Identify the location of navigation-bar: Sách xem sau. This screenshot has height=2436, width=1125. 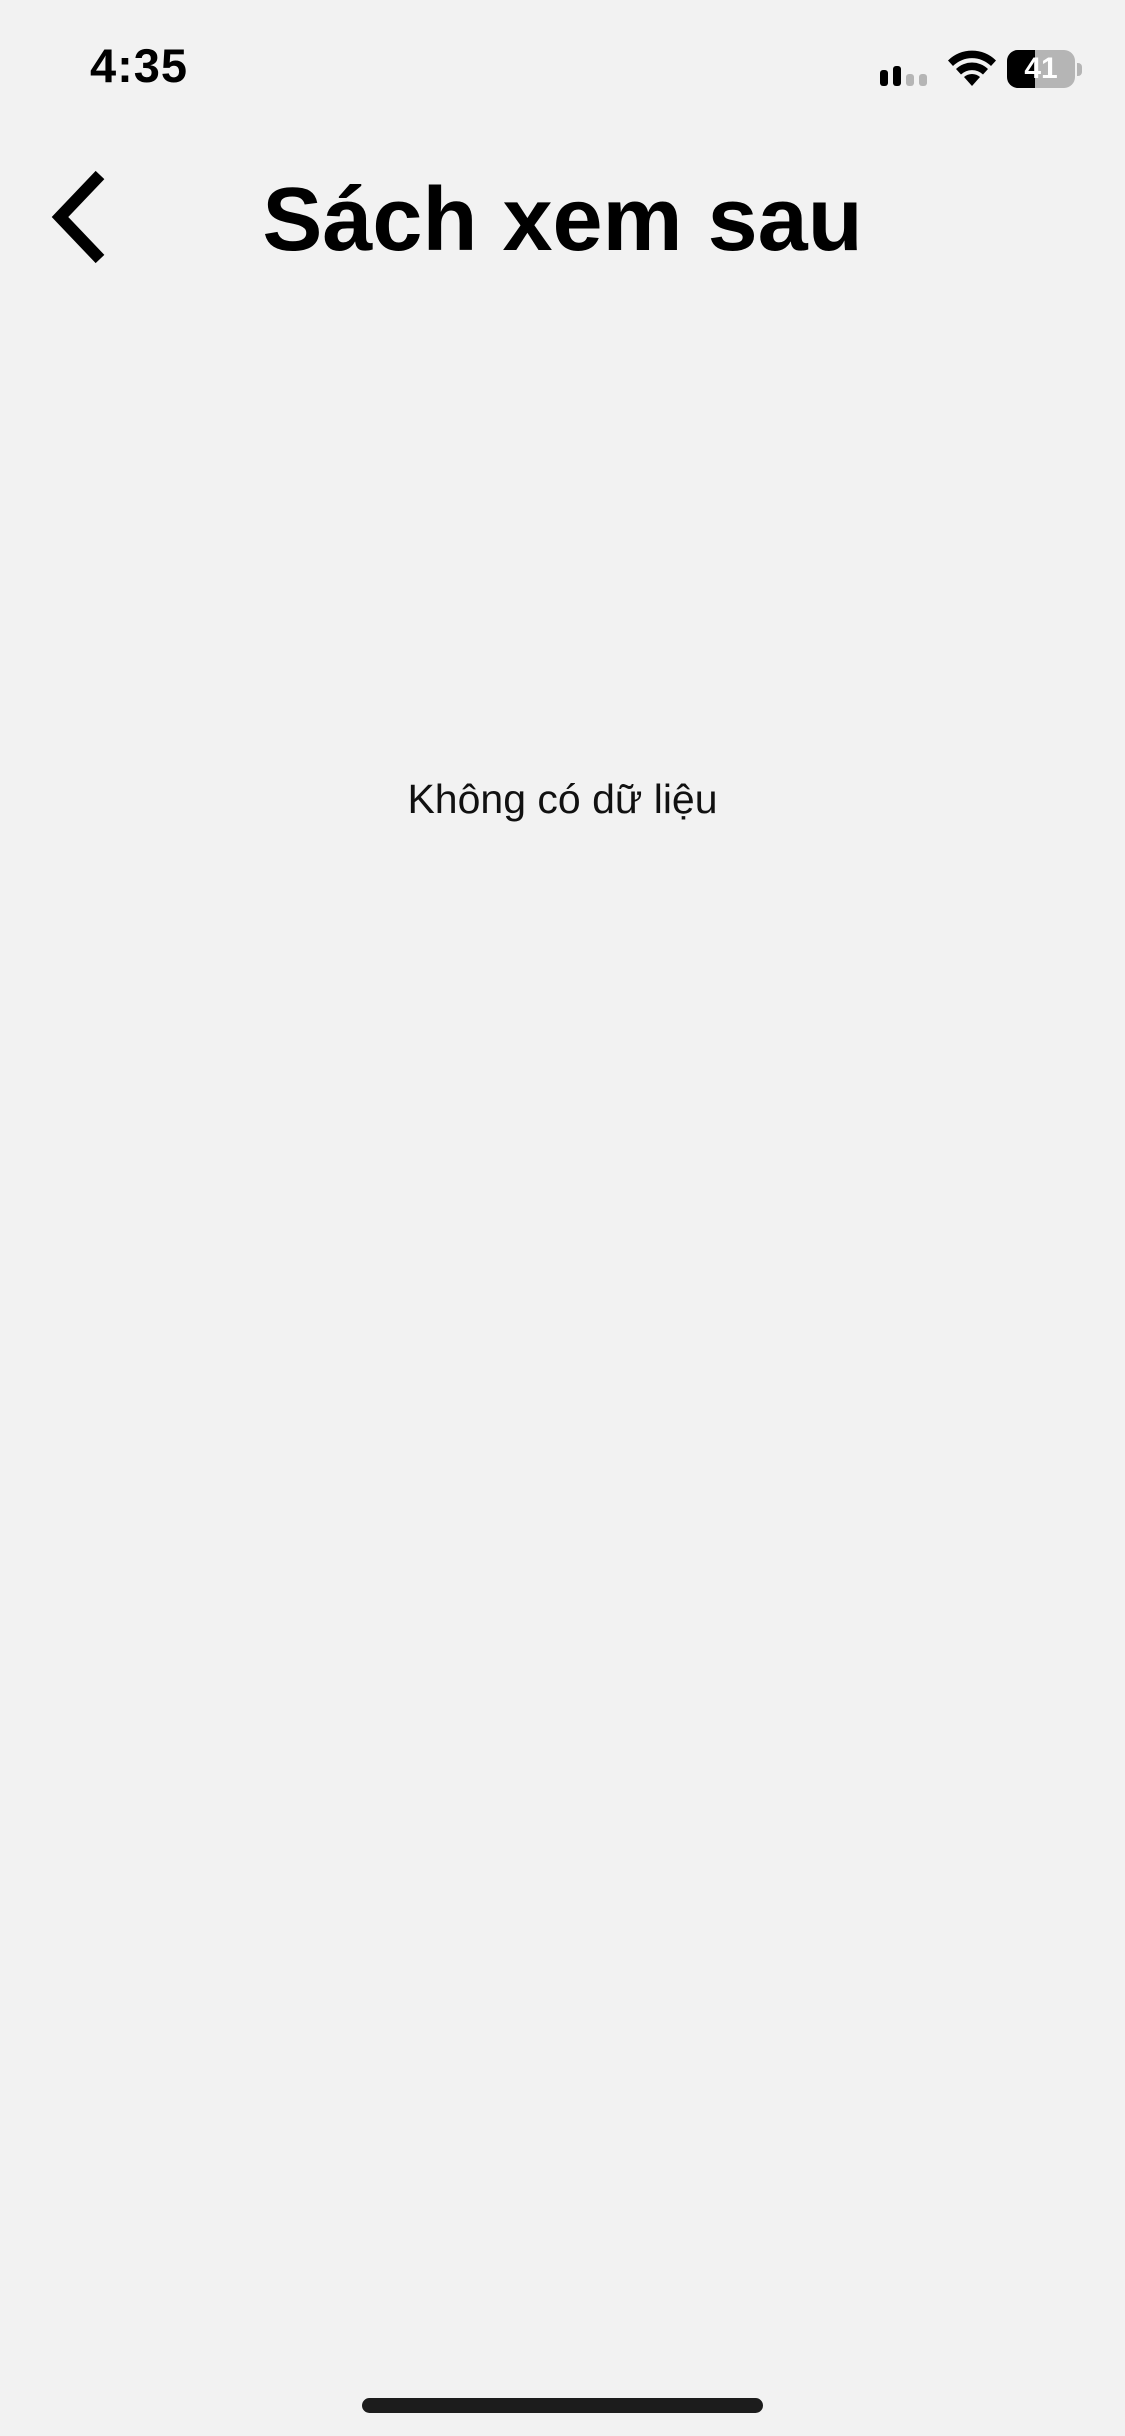
(562, 215).